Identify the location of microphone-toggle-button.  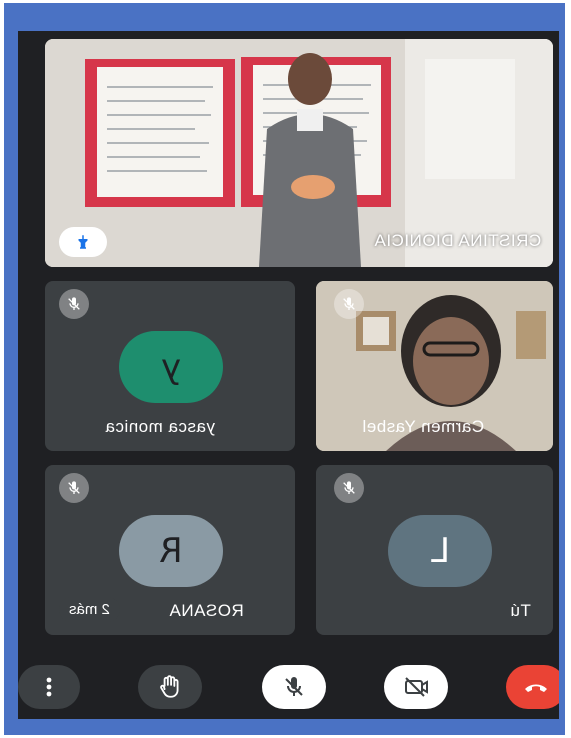
(294, 687).